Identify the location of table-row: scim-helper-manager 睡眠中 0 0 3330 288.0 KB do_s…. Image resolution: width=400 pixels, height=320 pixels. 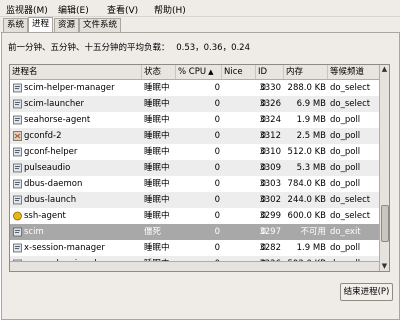
(195, 88).